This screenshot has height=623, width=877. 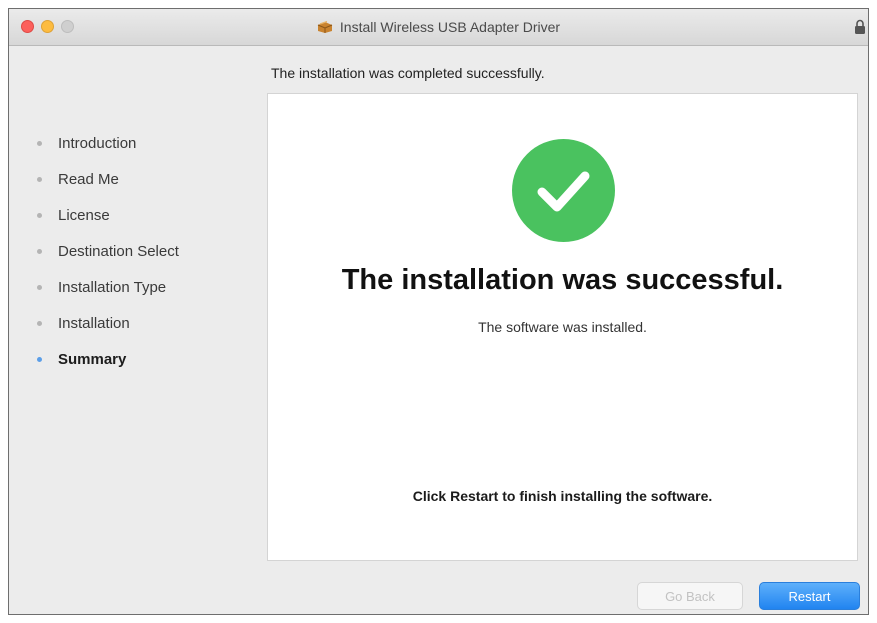 I want to click on step-label: Read Me, so click(x=88, y=179).